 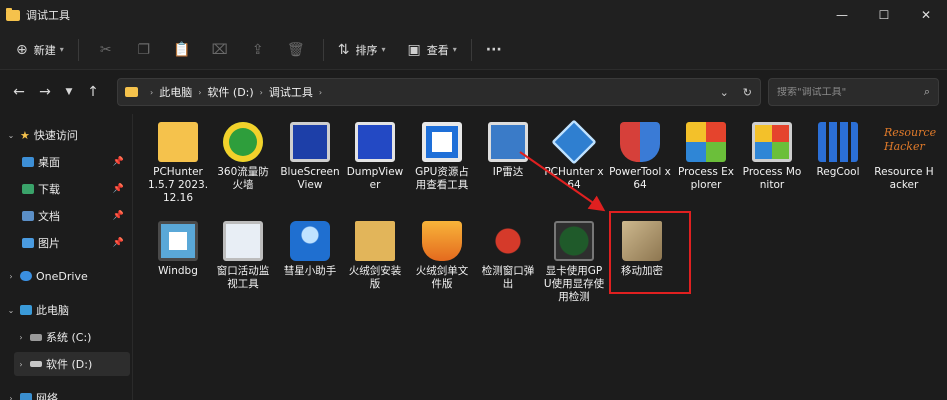 I want to click on new-button: ⊕ 新建 ▾, so click(x=40, y=50).